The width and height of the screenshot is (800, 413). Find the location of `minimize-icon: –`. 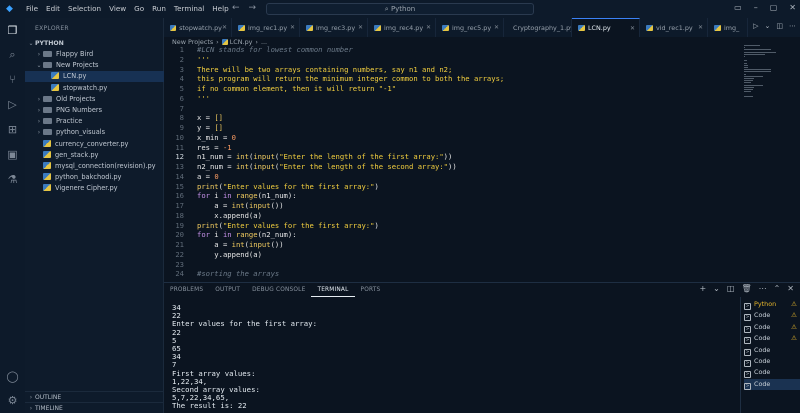

minimize-icon: – is located at coordinates (756, 7).